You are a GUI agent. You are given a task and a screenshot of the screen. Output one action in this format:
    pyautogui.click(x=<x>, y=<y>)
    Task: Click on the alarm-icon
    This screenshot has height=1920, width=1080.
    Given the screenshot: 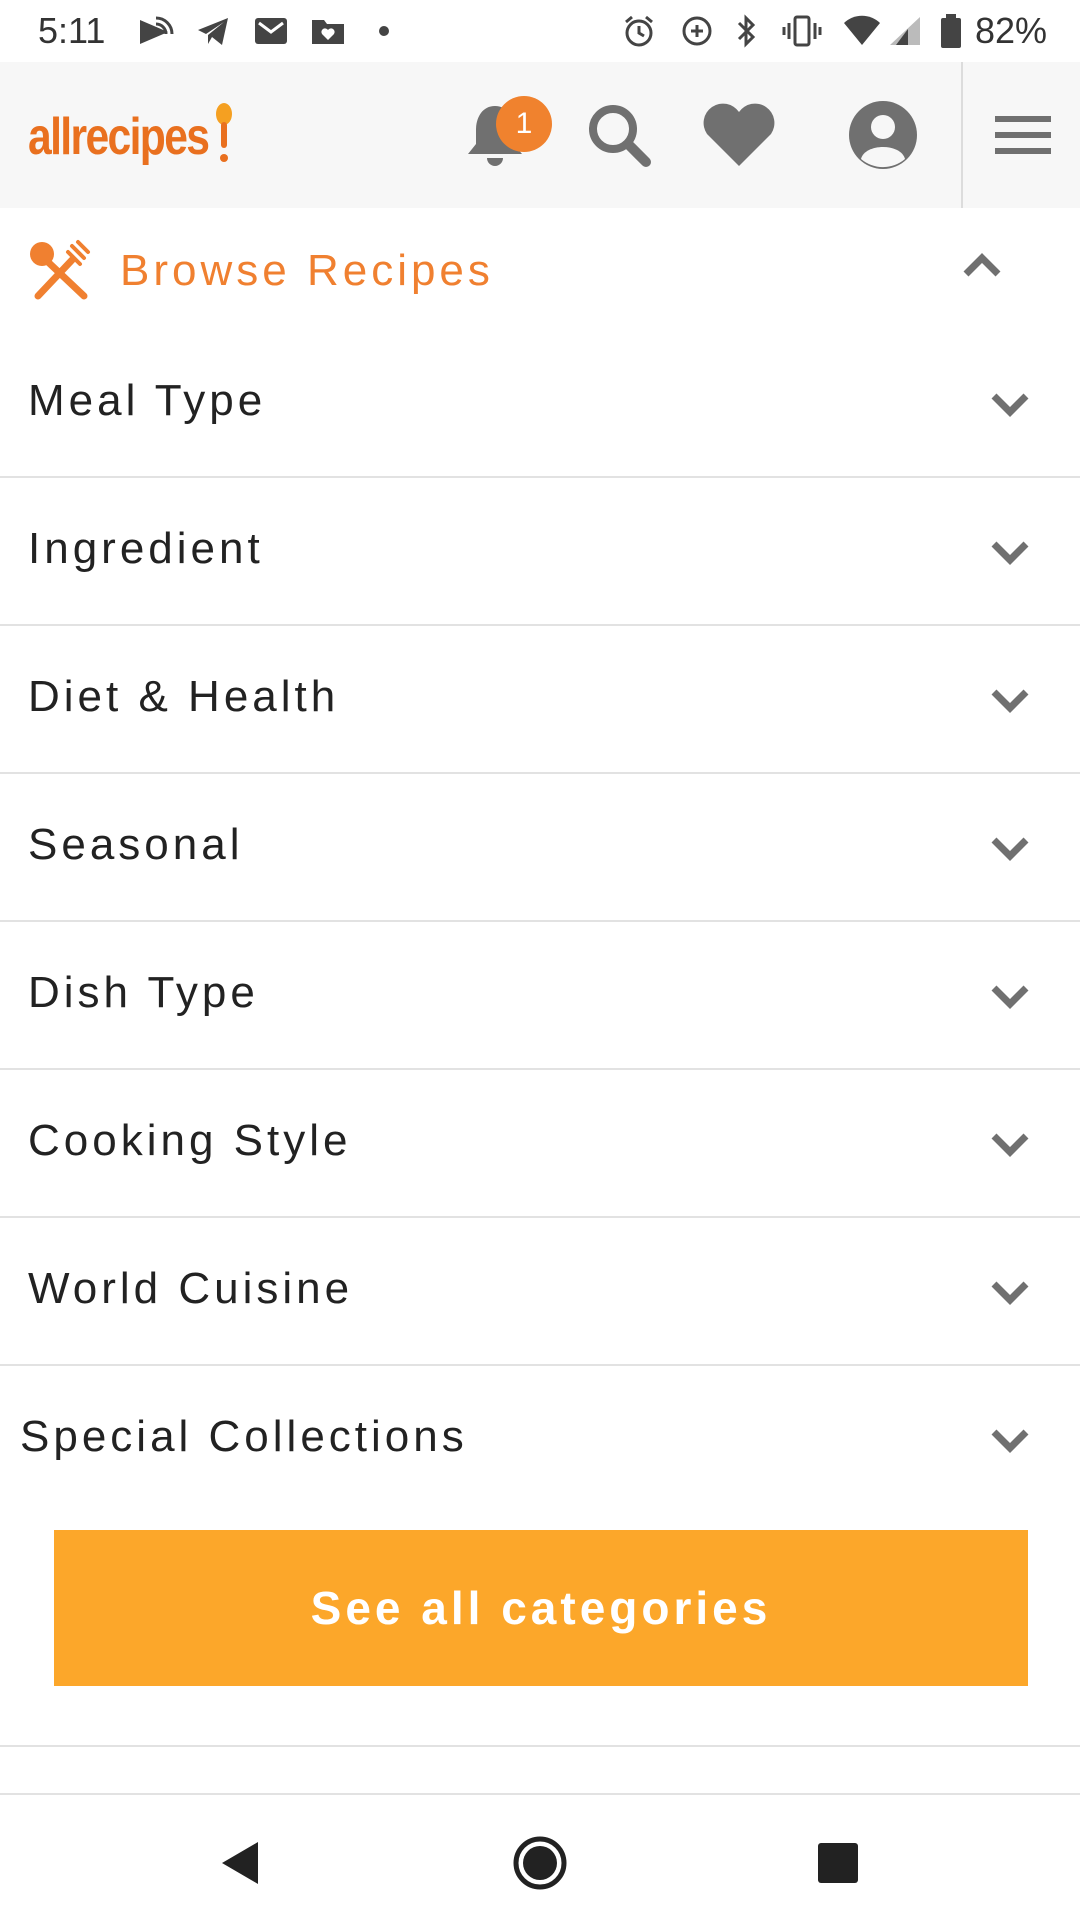 What is the action you would take?
    pyautogui.click(x=639, y=31)
    